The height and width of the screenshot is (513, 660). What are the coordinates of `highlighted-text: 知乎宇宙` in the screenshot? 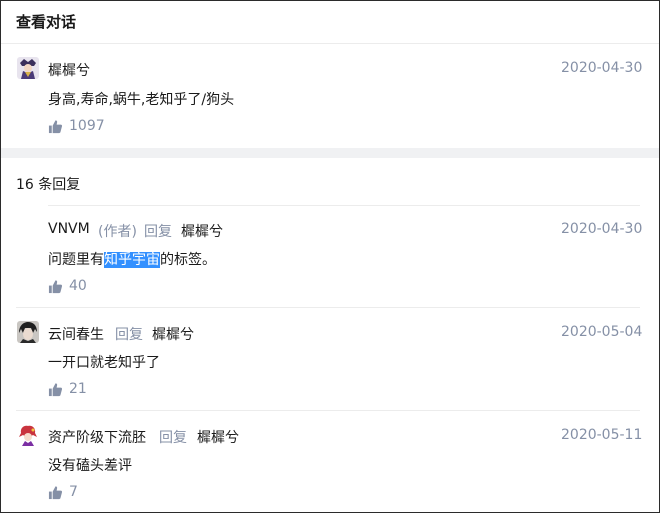 It's located at (132, 260).